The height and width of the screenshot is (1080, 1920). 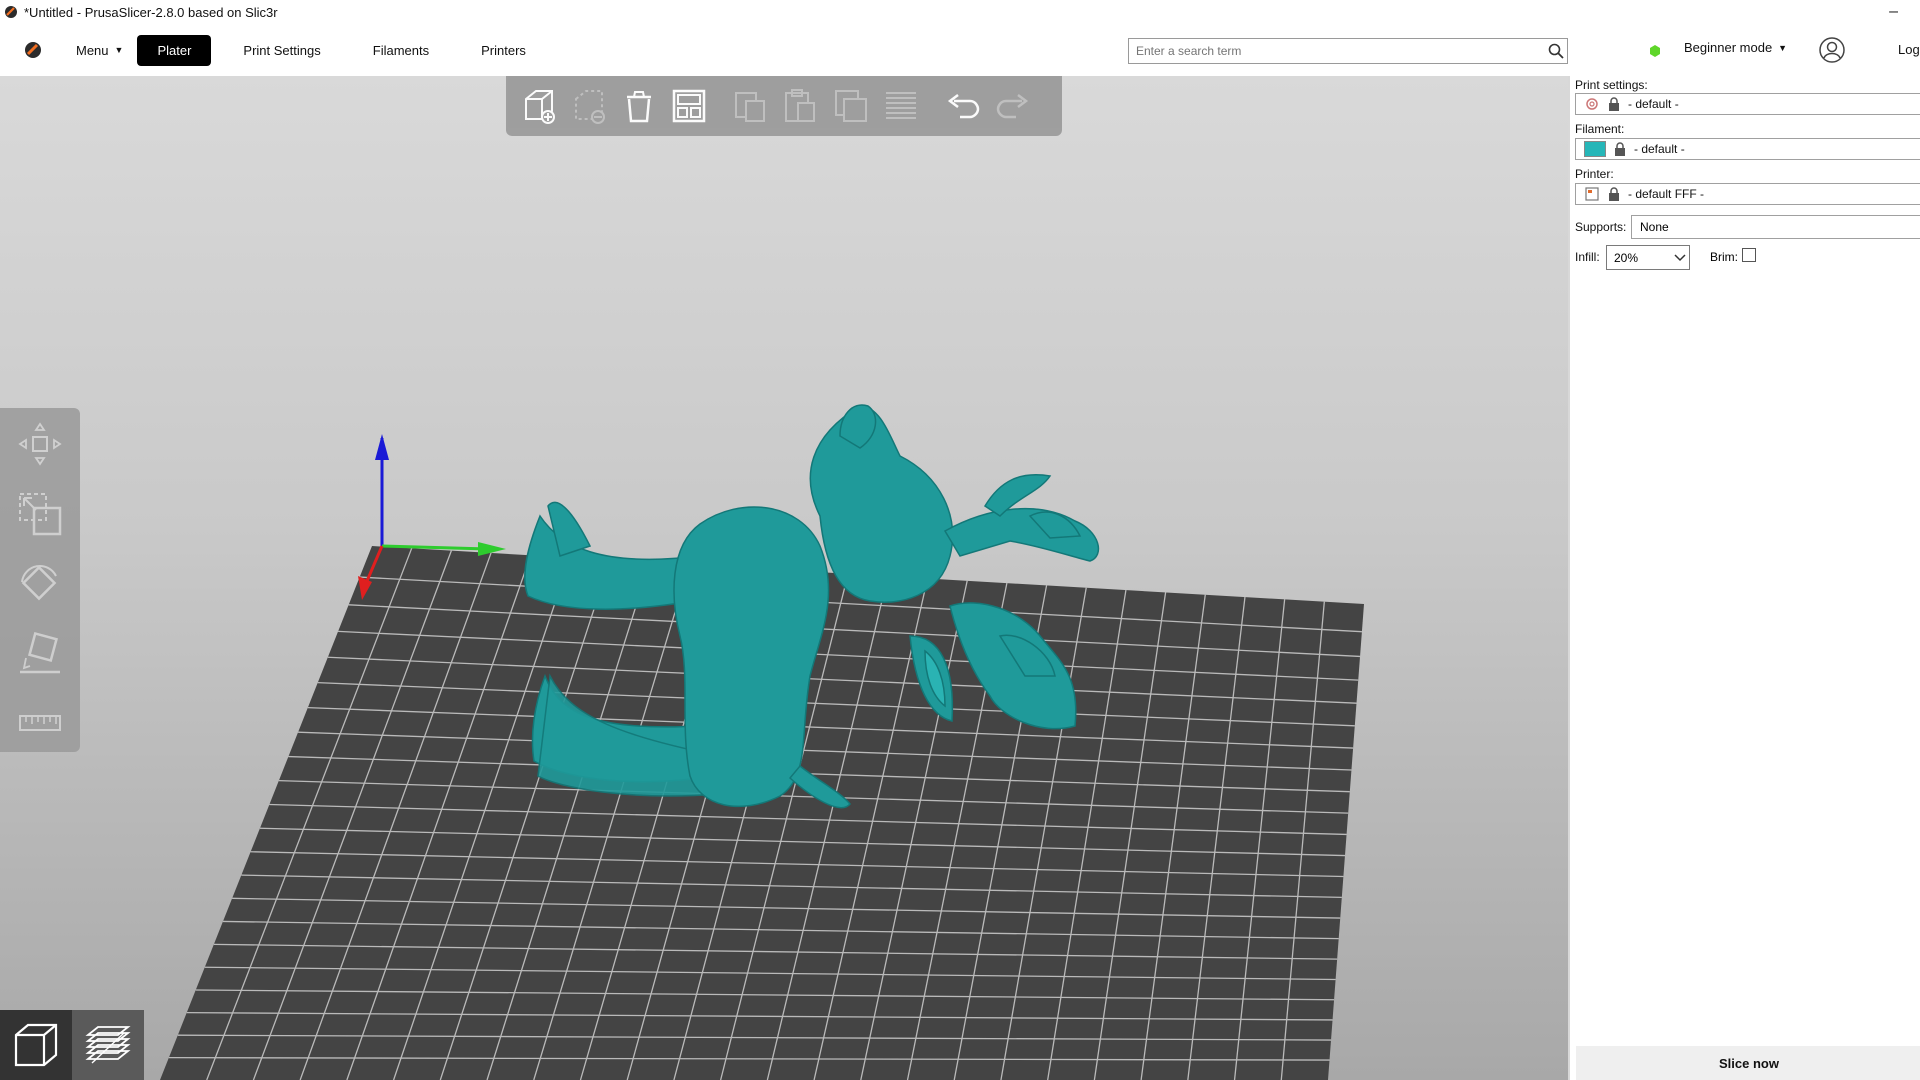 What do you see at coordinates (1680, 257) in the screenshot?
I see `chevron-down-icon` at bounding box center [1680, 257].